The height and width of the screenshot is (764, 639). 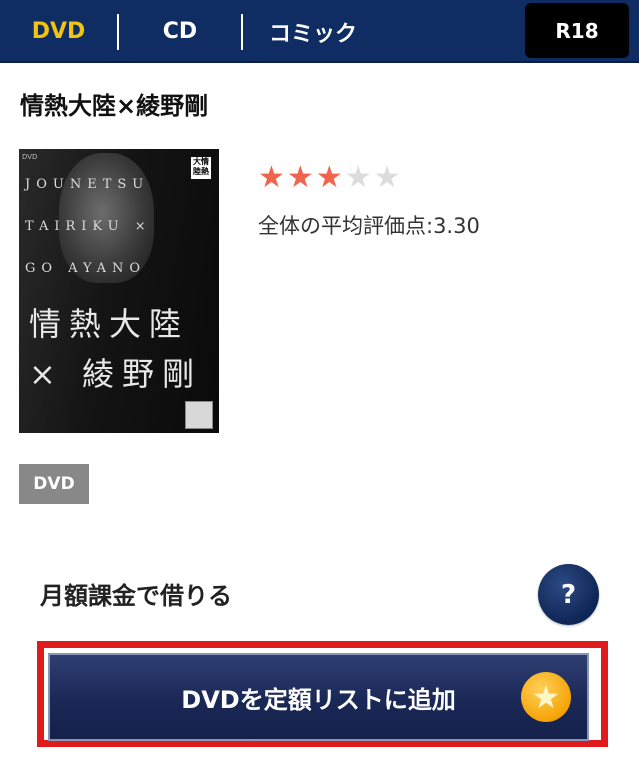 I want to click on r18-button: R18, so click(x=577, y=30).